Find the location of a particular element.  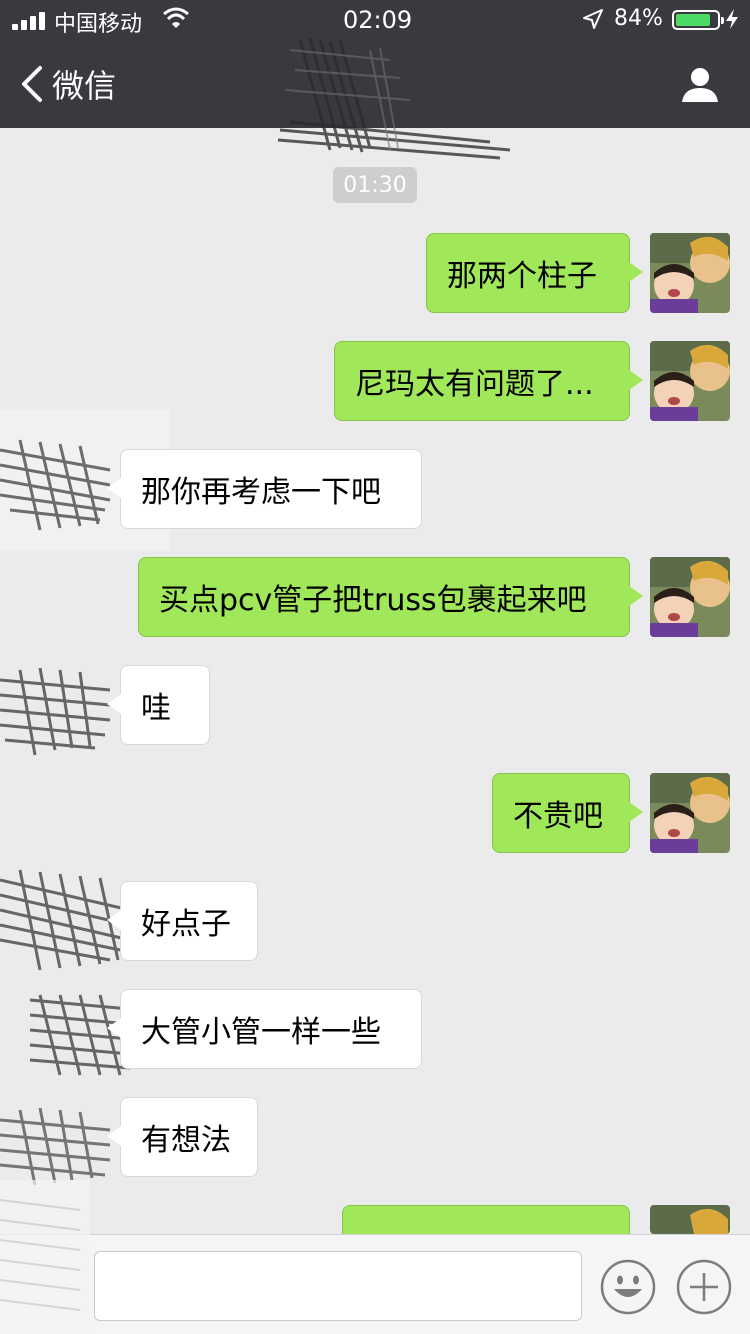

message-bubble-outgoing: 那两个柱子 is located at coordinates (534, 273).